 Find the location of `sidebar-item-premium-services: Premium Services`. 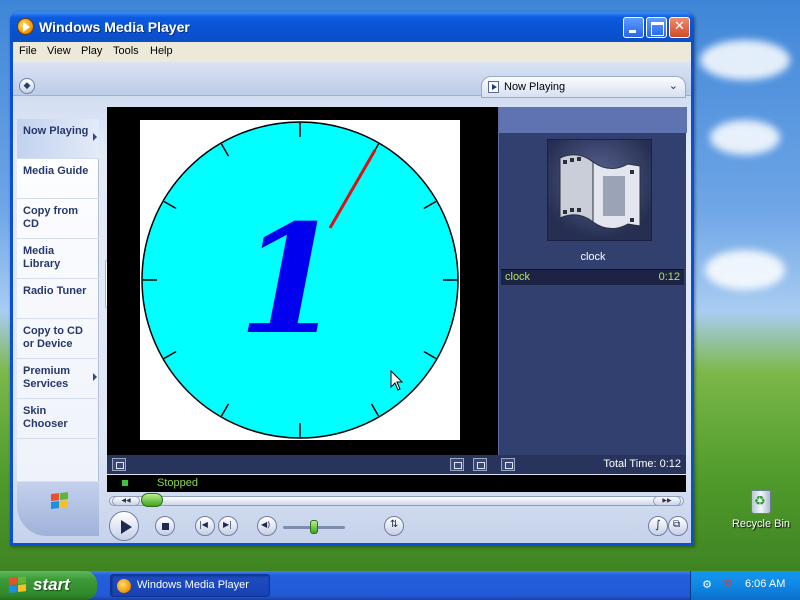

sidebar-item-premium-services: Premium Services is located at coordinates (58, 379).